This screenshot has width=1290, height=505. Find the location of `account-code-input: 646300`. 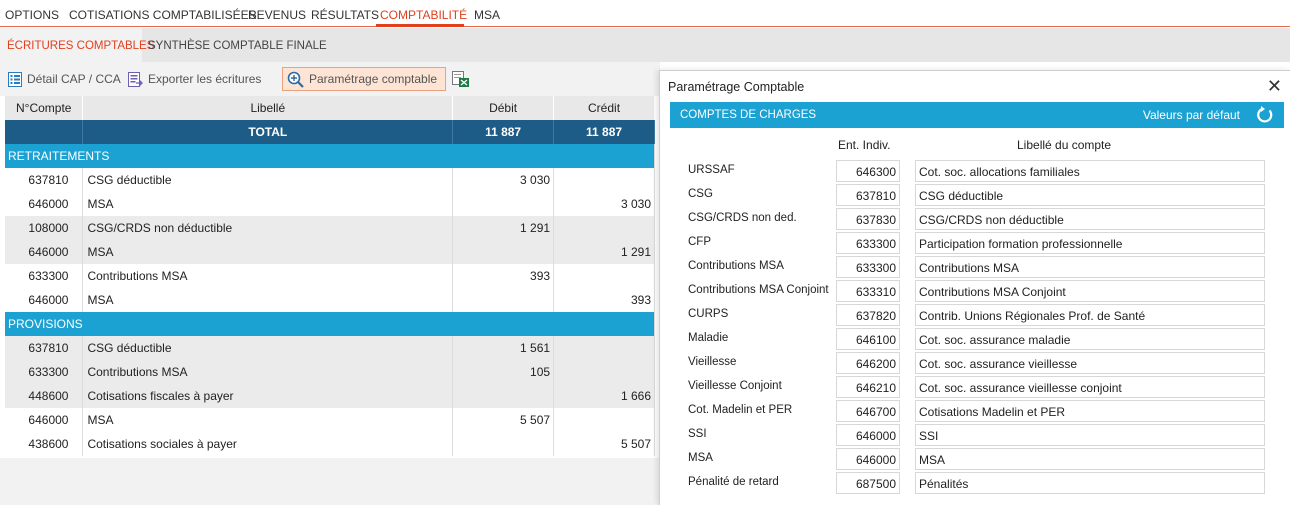

account-code-input: 646300 is located at coordinates (868, 171).